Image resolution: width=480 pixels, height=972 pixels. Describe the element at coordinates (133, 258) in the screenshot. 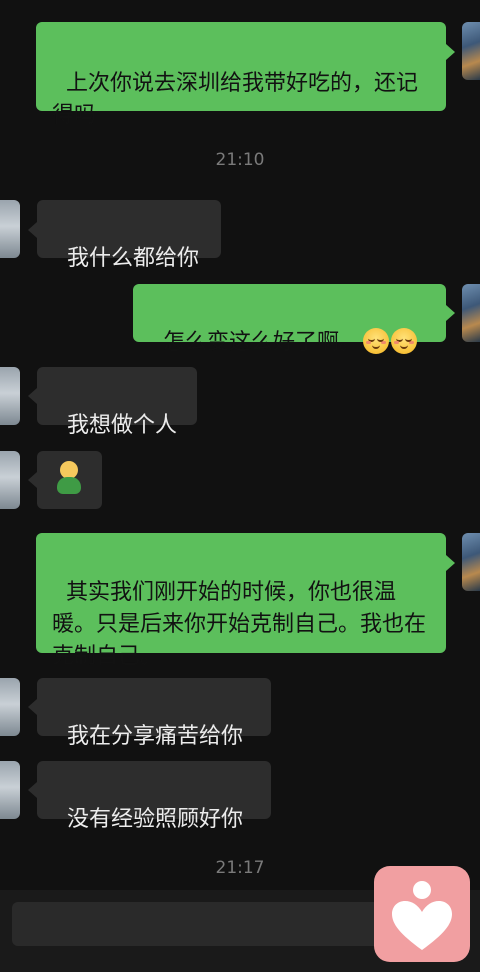

I see `message-text: 我什么都给你` at that location.